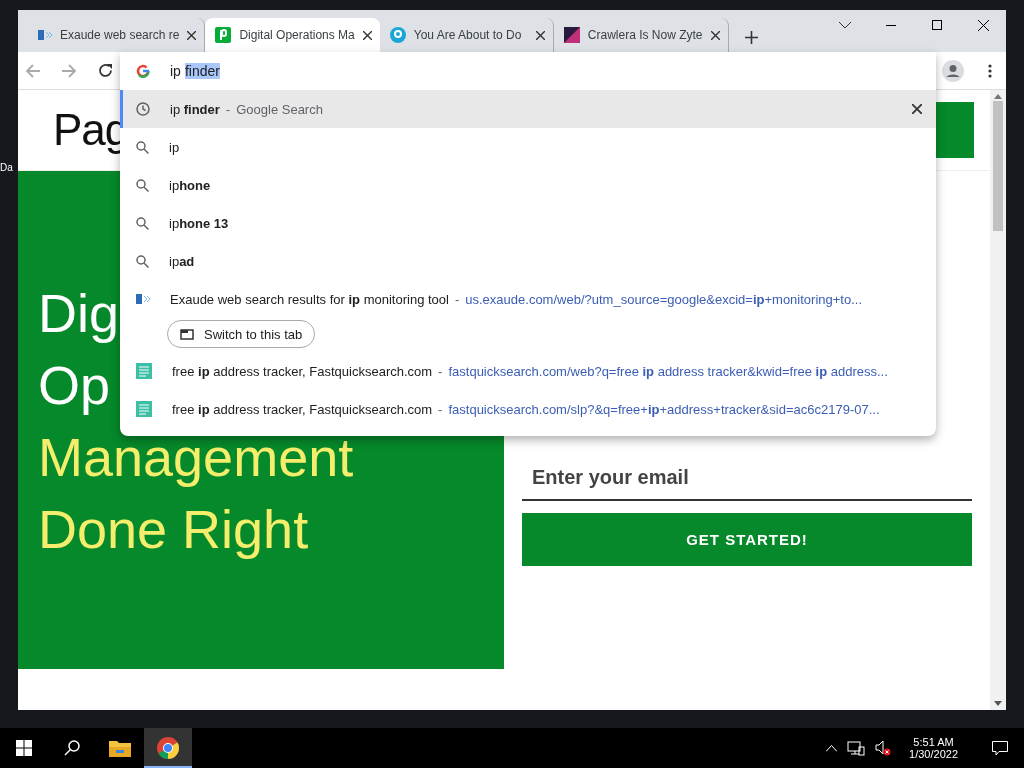 The width and height of the screenshot is (1024, 768). I want to click on folder-icon, so click(120, 748).